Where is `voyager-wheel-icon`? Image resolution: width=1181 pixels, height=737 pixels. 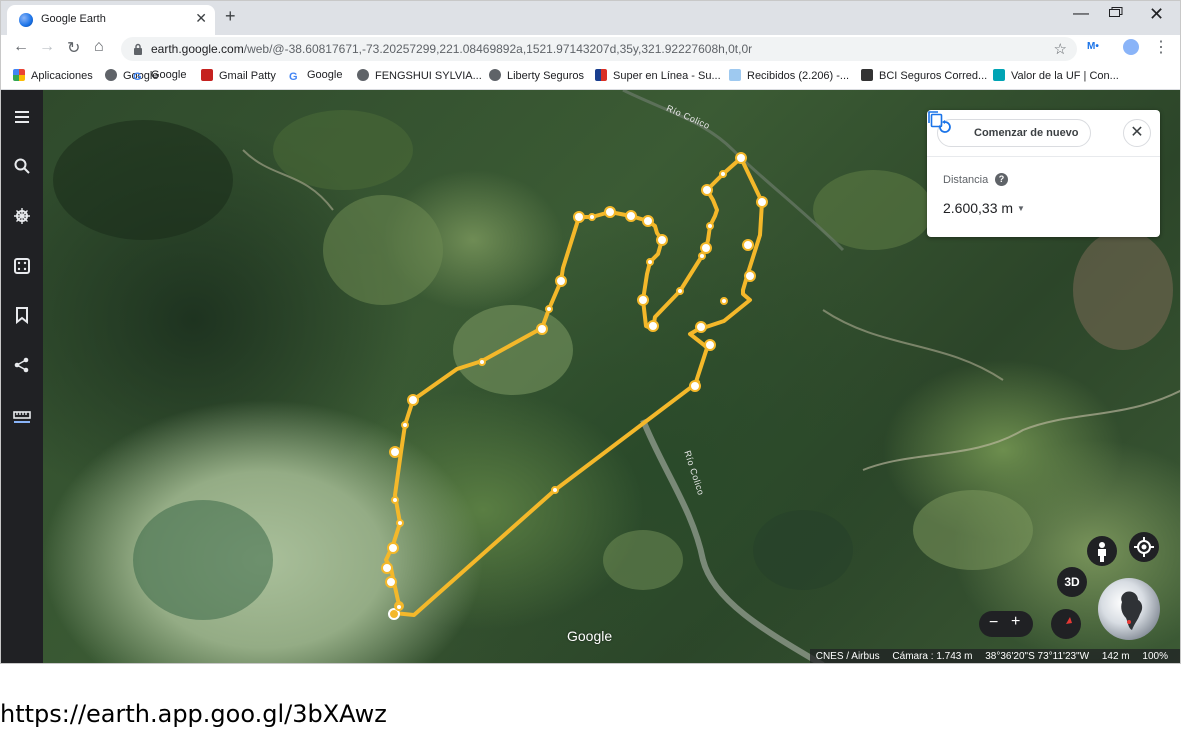 voyager-wheel-icon is located at coordinates (22, 216).